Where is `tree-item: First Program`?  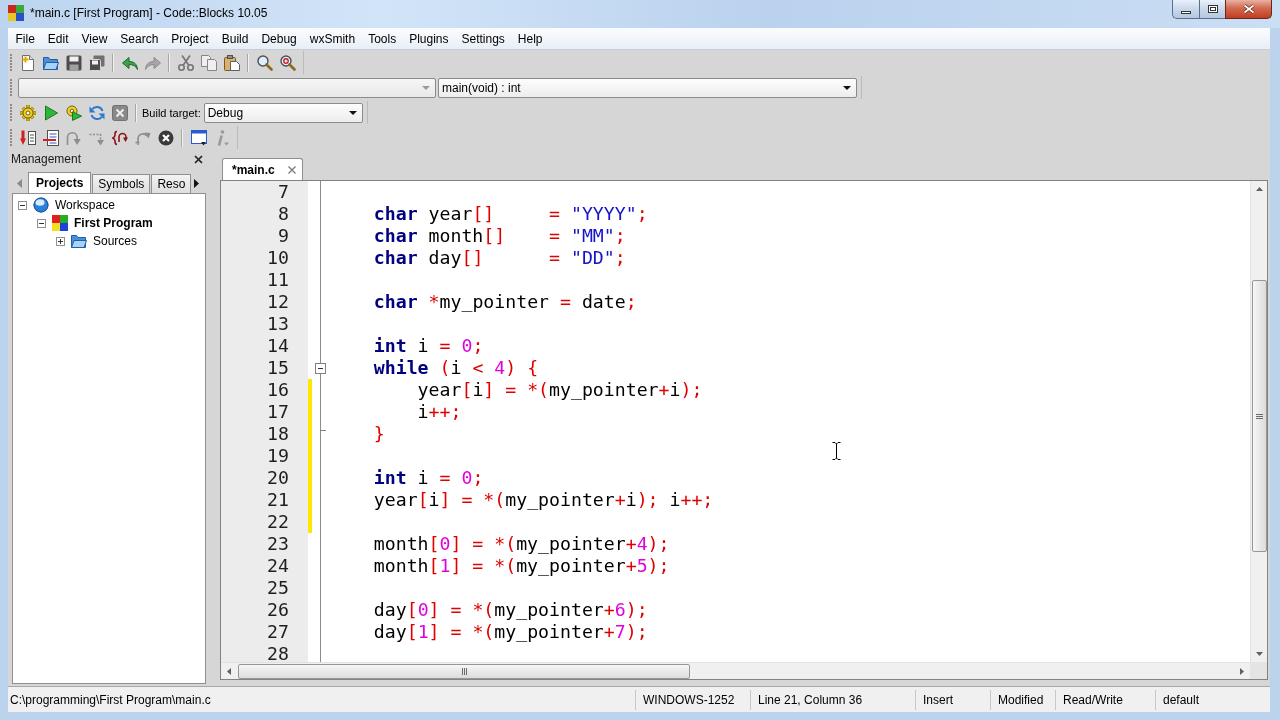 tree-item: First Program is located at coordinates (113, 223).